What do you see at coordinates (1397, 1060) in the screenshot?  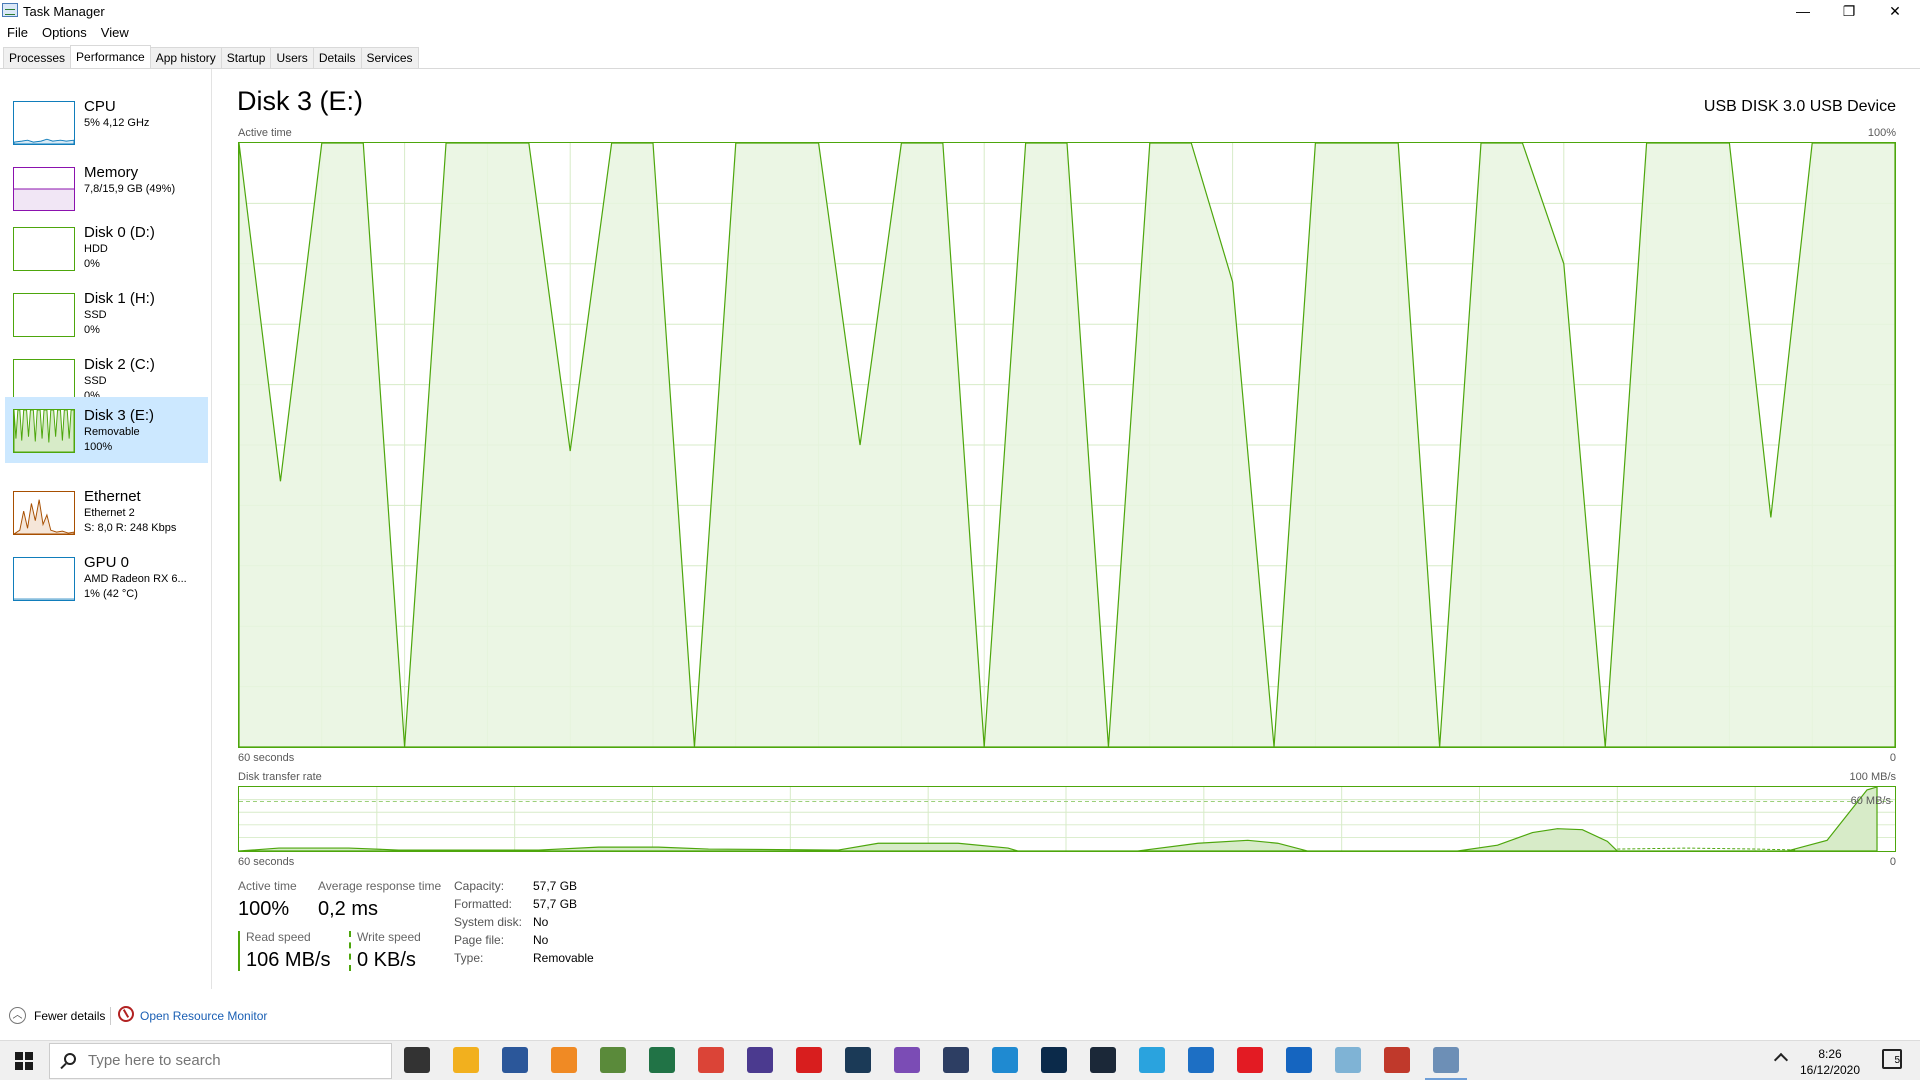 I see `hardware-app-icon` at bounding box center [1397, 1060].